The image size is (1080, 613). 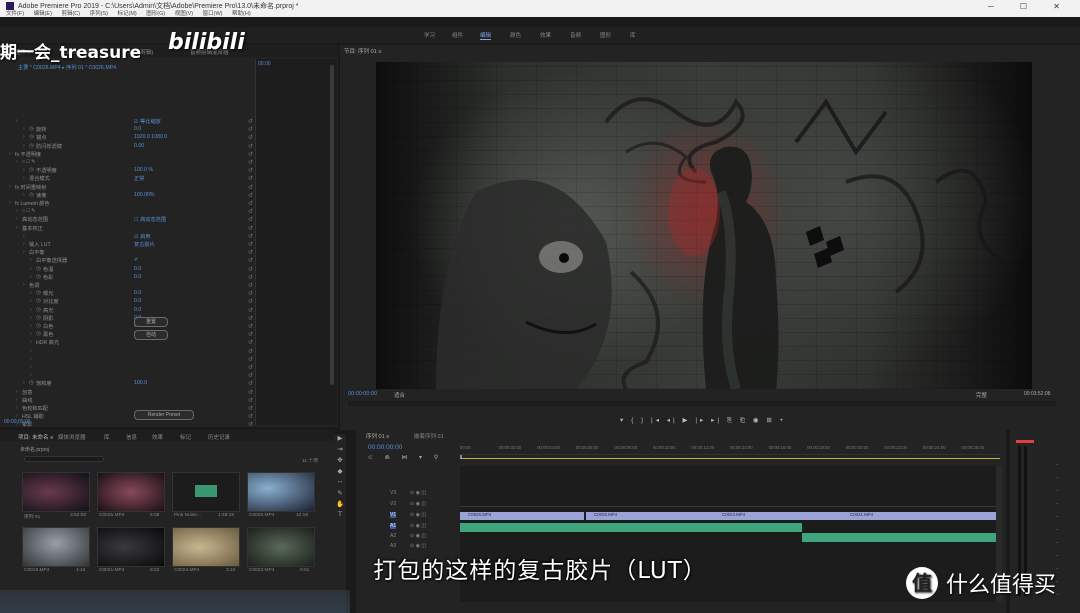 What do you see at coordinates (1030, 6) in the screenshot?
I see `window-controls: ─ ☐ ✕` at bounding box center [1030, 6].